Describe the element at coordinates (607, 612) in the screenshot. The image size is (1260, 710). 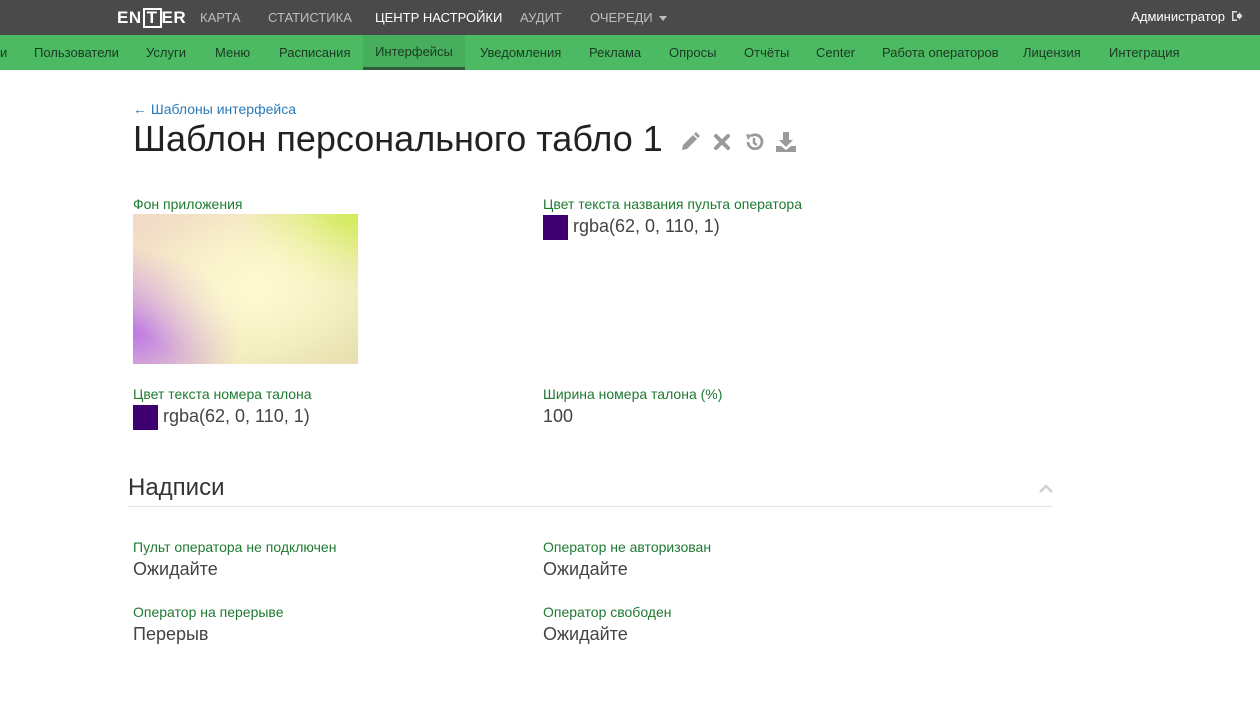
I see `caption-label-operator-free: Оператор свободен` at that location.